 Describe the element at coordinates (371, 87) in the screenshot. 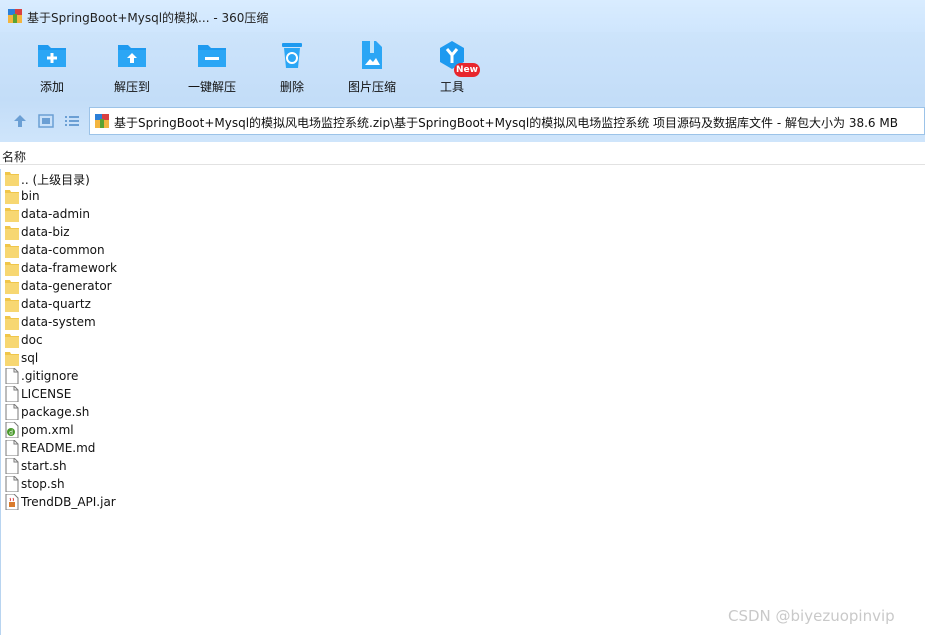

I see `image-compress-label: 图片压缩` at that location.